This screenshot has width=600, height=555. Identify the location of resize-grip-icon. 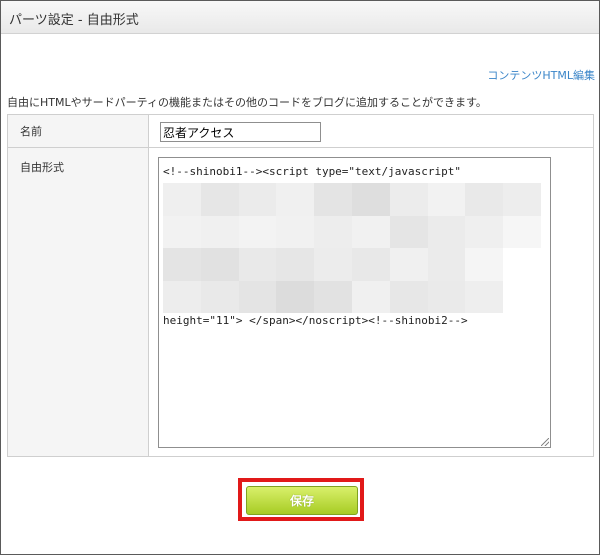
(545, 442).